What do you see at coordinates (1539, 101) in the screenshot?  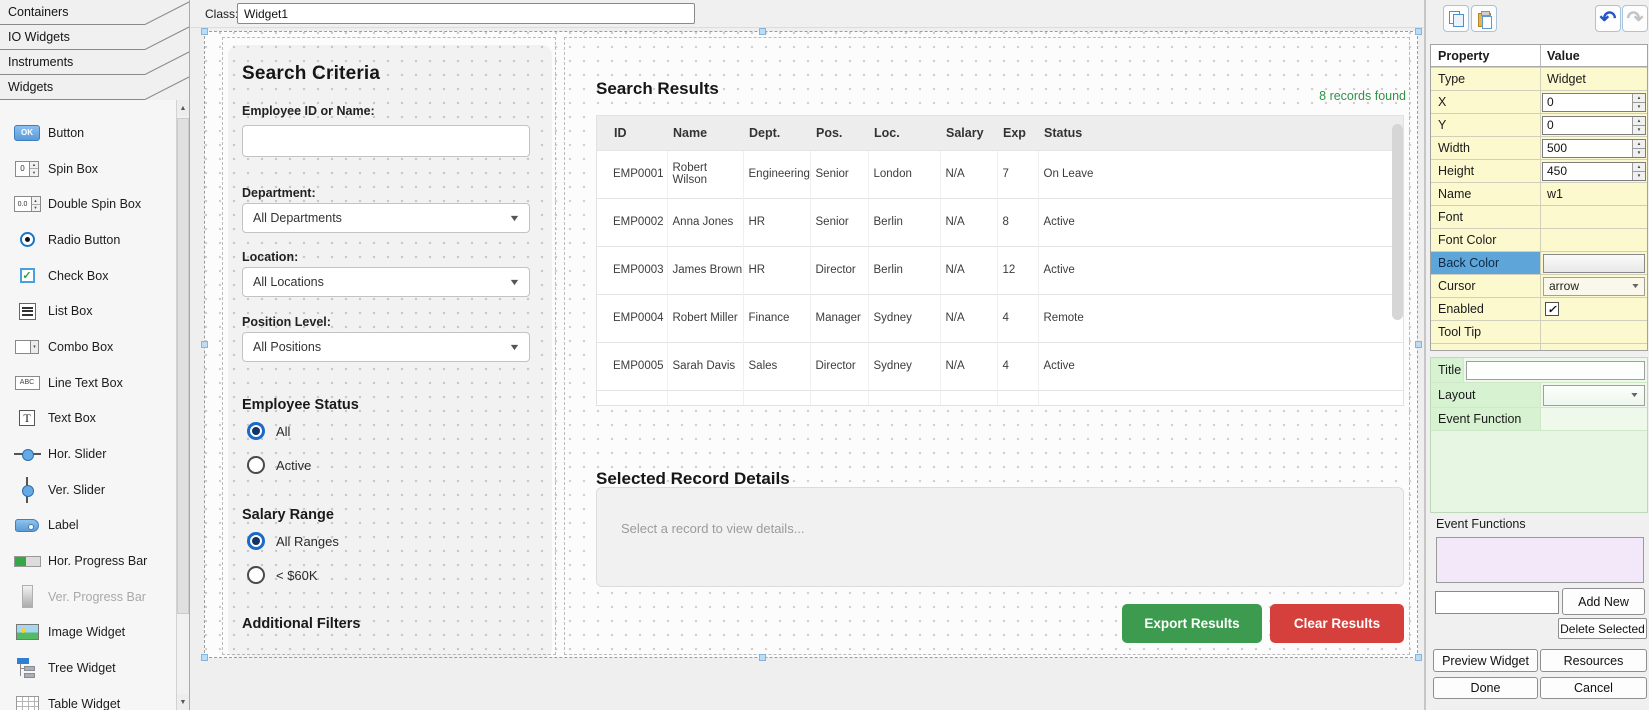 I see `property-row-x: X 0 ▲ ▼` at bounding box center [1539, 101].